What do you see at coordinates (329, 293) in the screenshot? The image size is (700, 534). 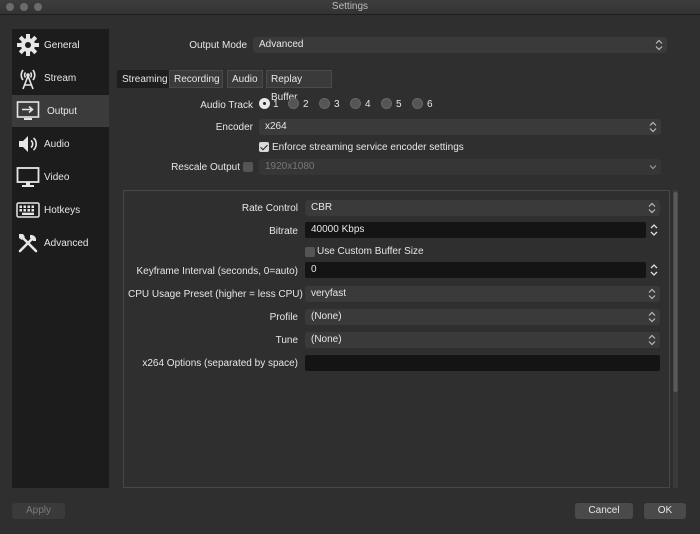 I see `cpu-preset-value: veryfast` at bounding box center [329, 293].